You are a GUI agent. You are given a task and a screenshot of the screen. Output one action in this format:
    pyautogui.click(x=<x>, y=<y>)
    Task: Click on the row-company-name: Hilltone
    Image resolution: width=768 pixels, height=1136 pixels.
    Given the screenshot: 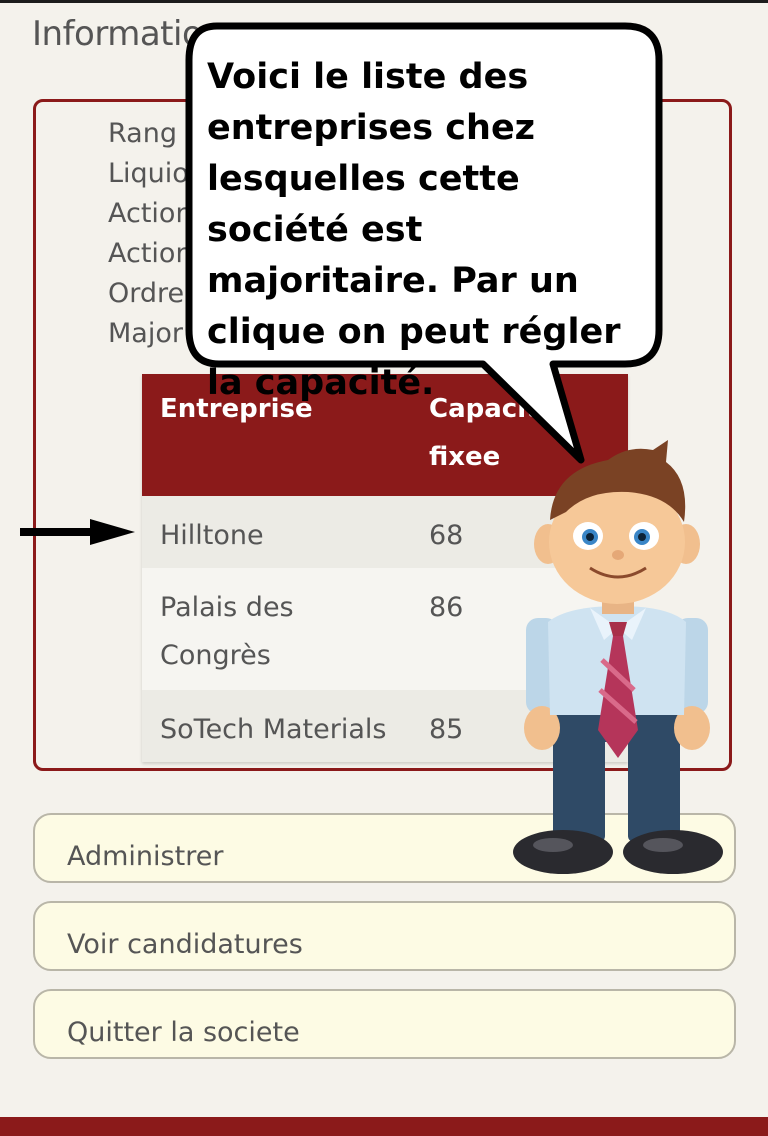 What is the action you would take?
    pyautogui.click(x=212, y=535)
    